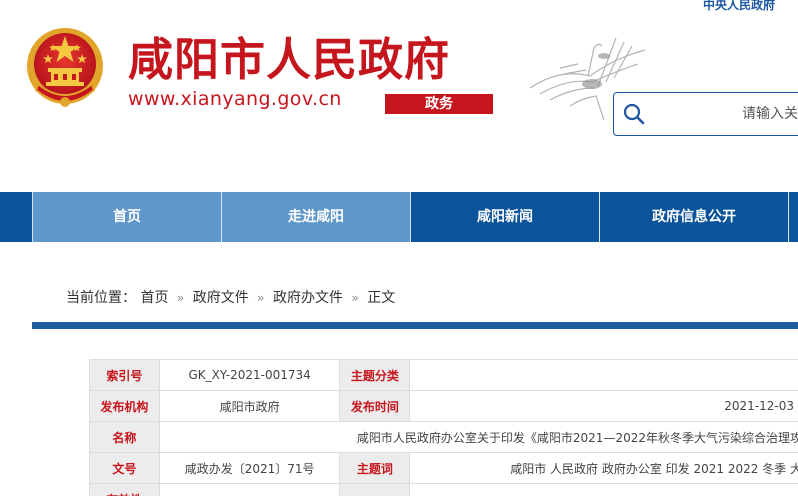  What do you see at coordinates (249, 468) in the screenshot?
I see `doc-number-value: 咸政办发〔2021〕71号` at bounding box center [249, 468].